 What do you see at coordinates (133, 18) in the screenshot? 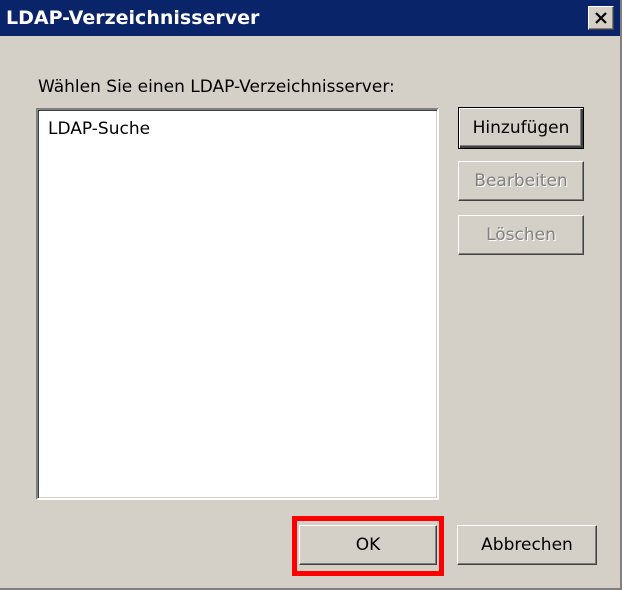
I see `window-title: LDAP-Verzeichnisserver` at bounding box center [133, 18].